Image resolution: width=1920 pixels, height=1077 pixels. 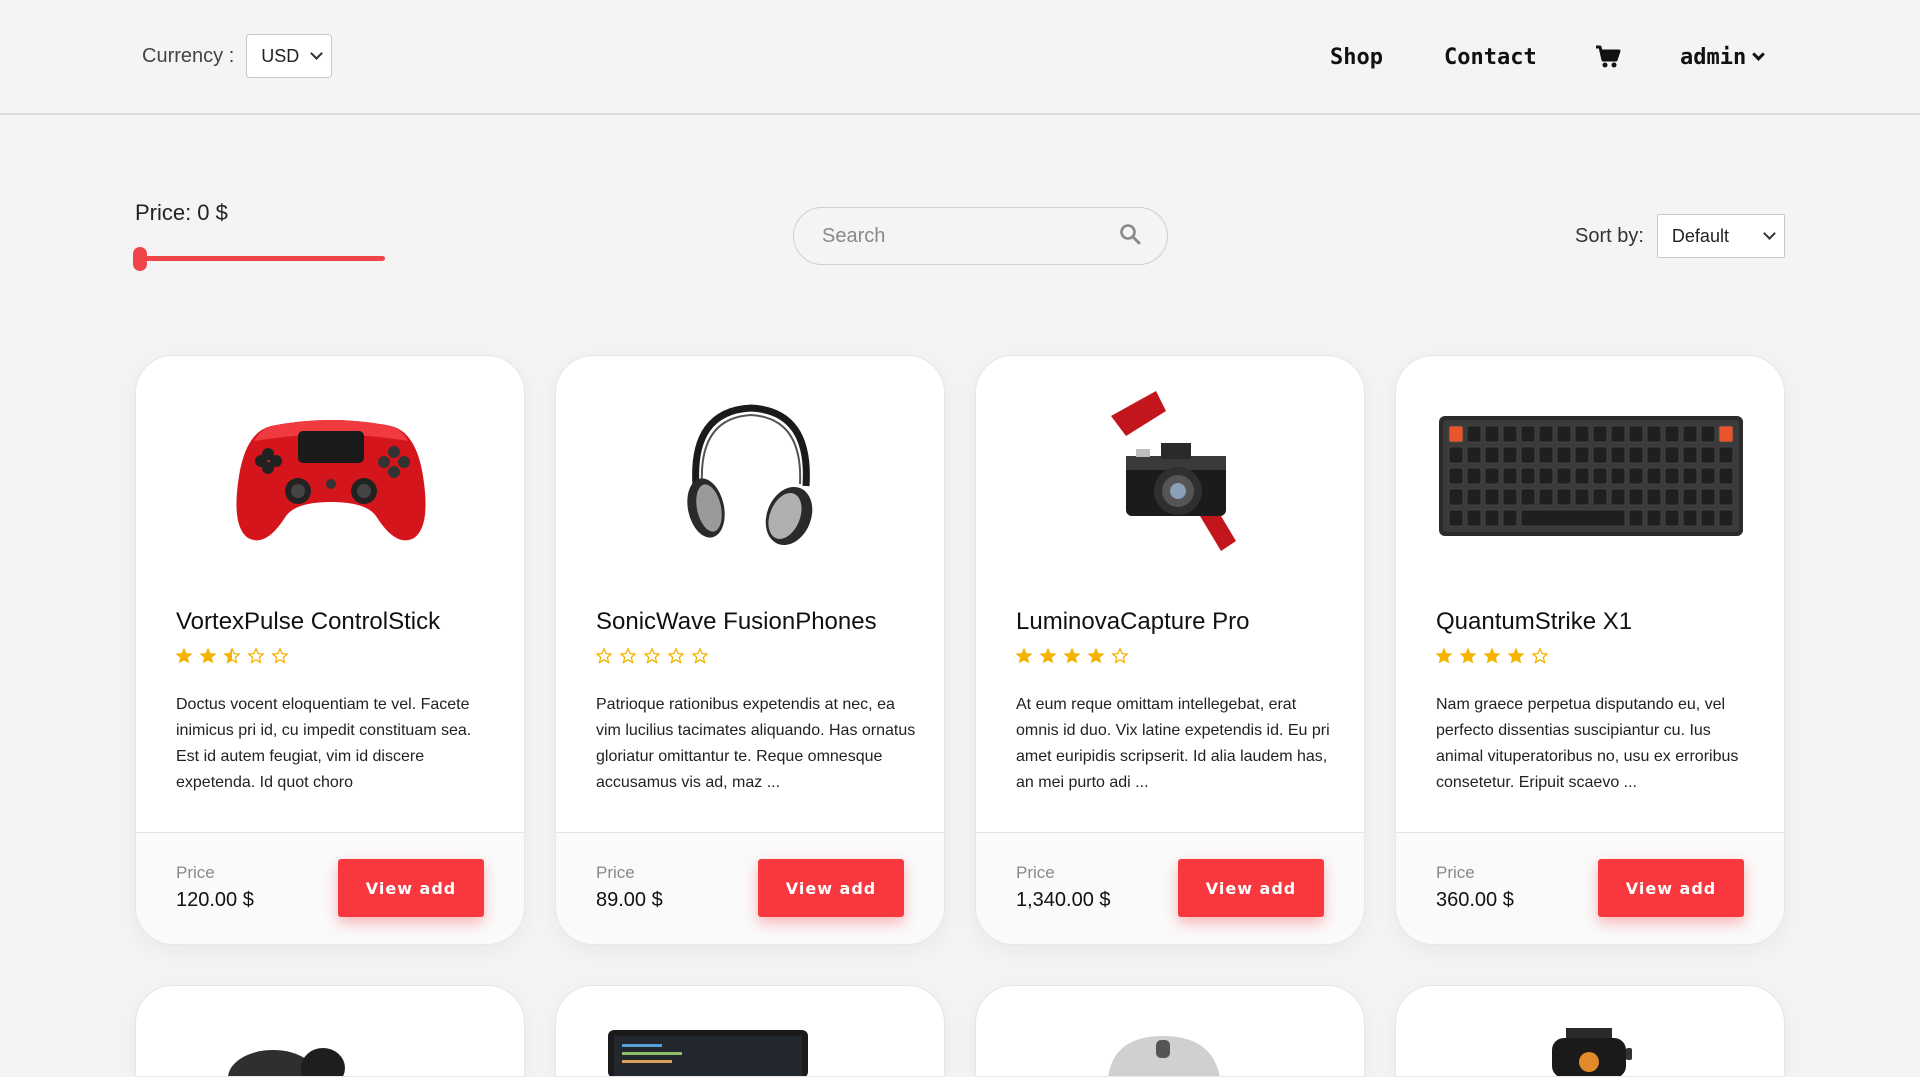 What do you see at coordinates (629, 900) in the screenshot?
I see `price-value: 89.00 $` at bounding box center [629, 900].